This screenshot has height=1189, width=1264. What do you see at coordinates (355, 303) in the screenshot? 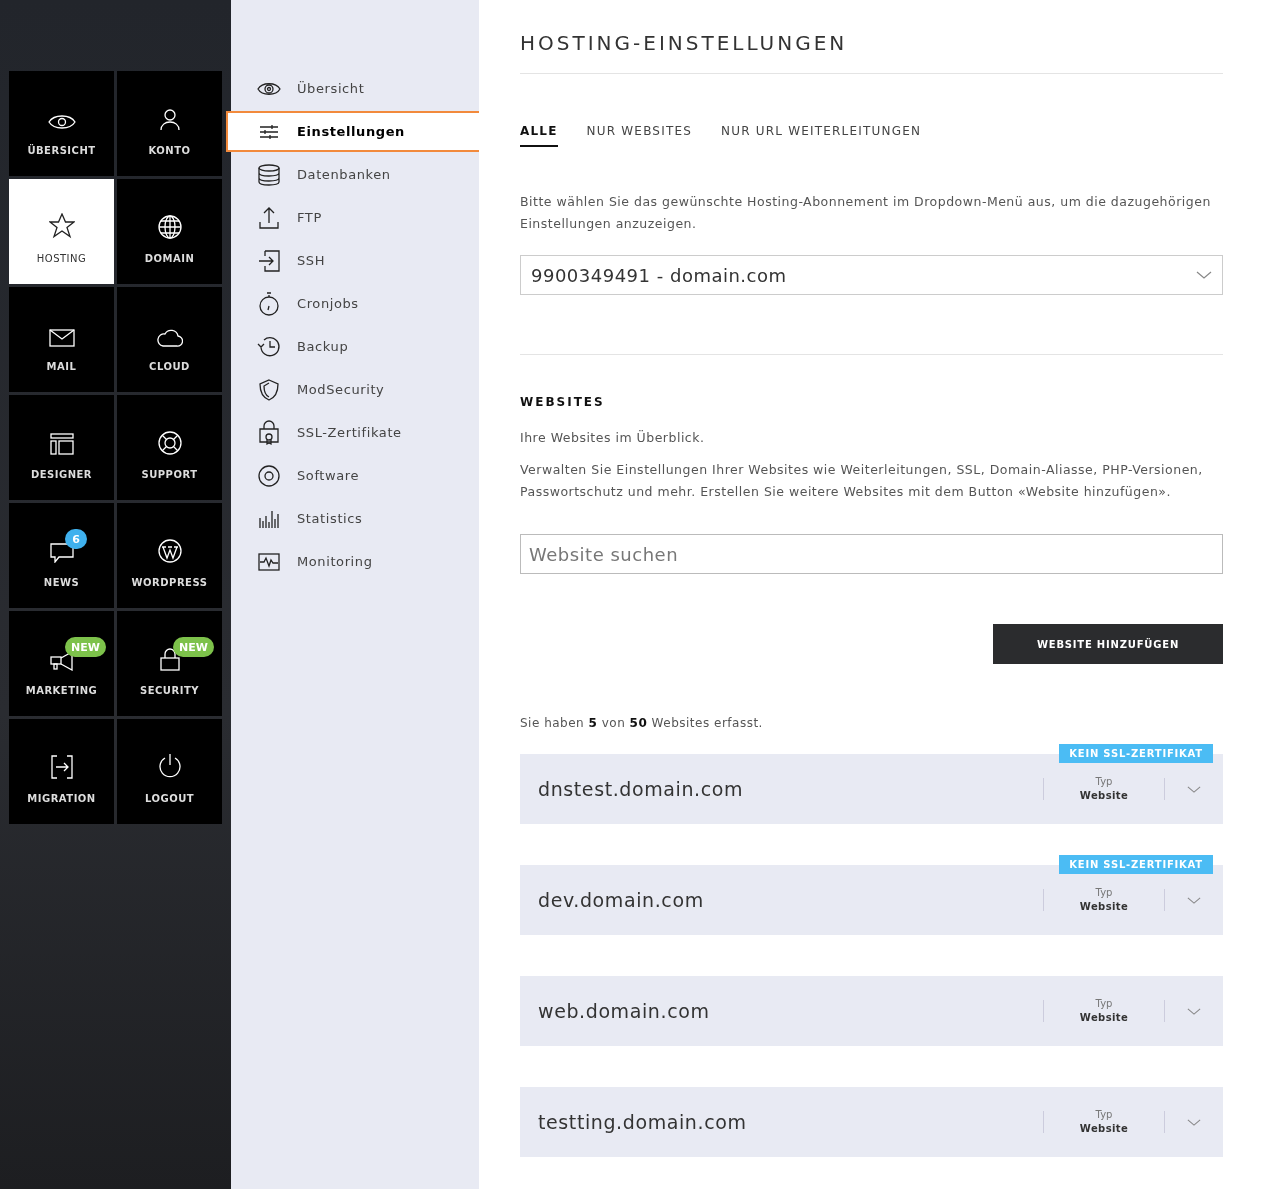
I see `sub-nav-item: Cronjobs` at bounding box center [355, 303].